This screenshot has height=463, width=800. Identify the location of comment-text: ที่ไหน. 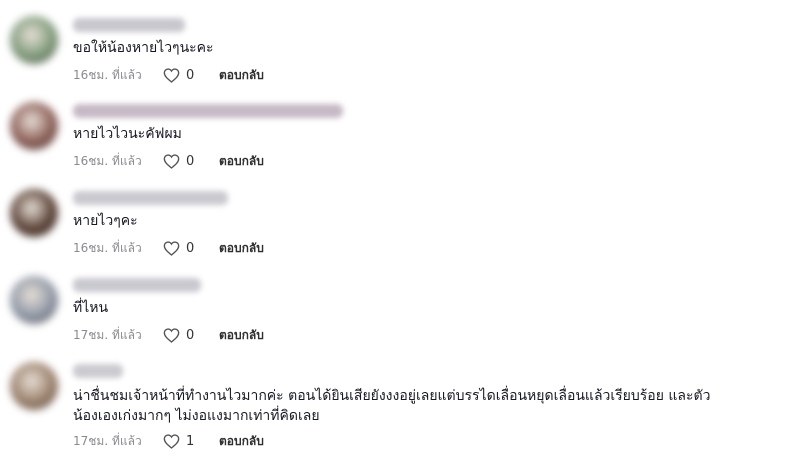
(91, 308).